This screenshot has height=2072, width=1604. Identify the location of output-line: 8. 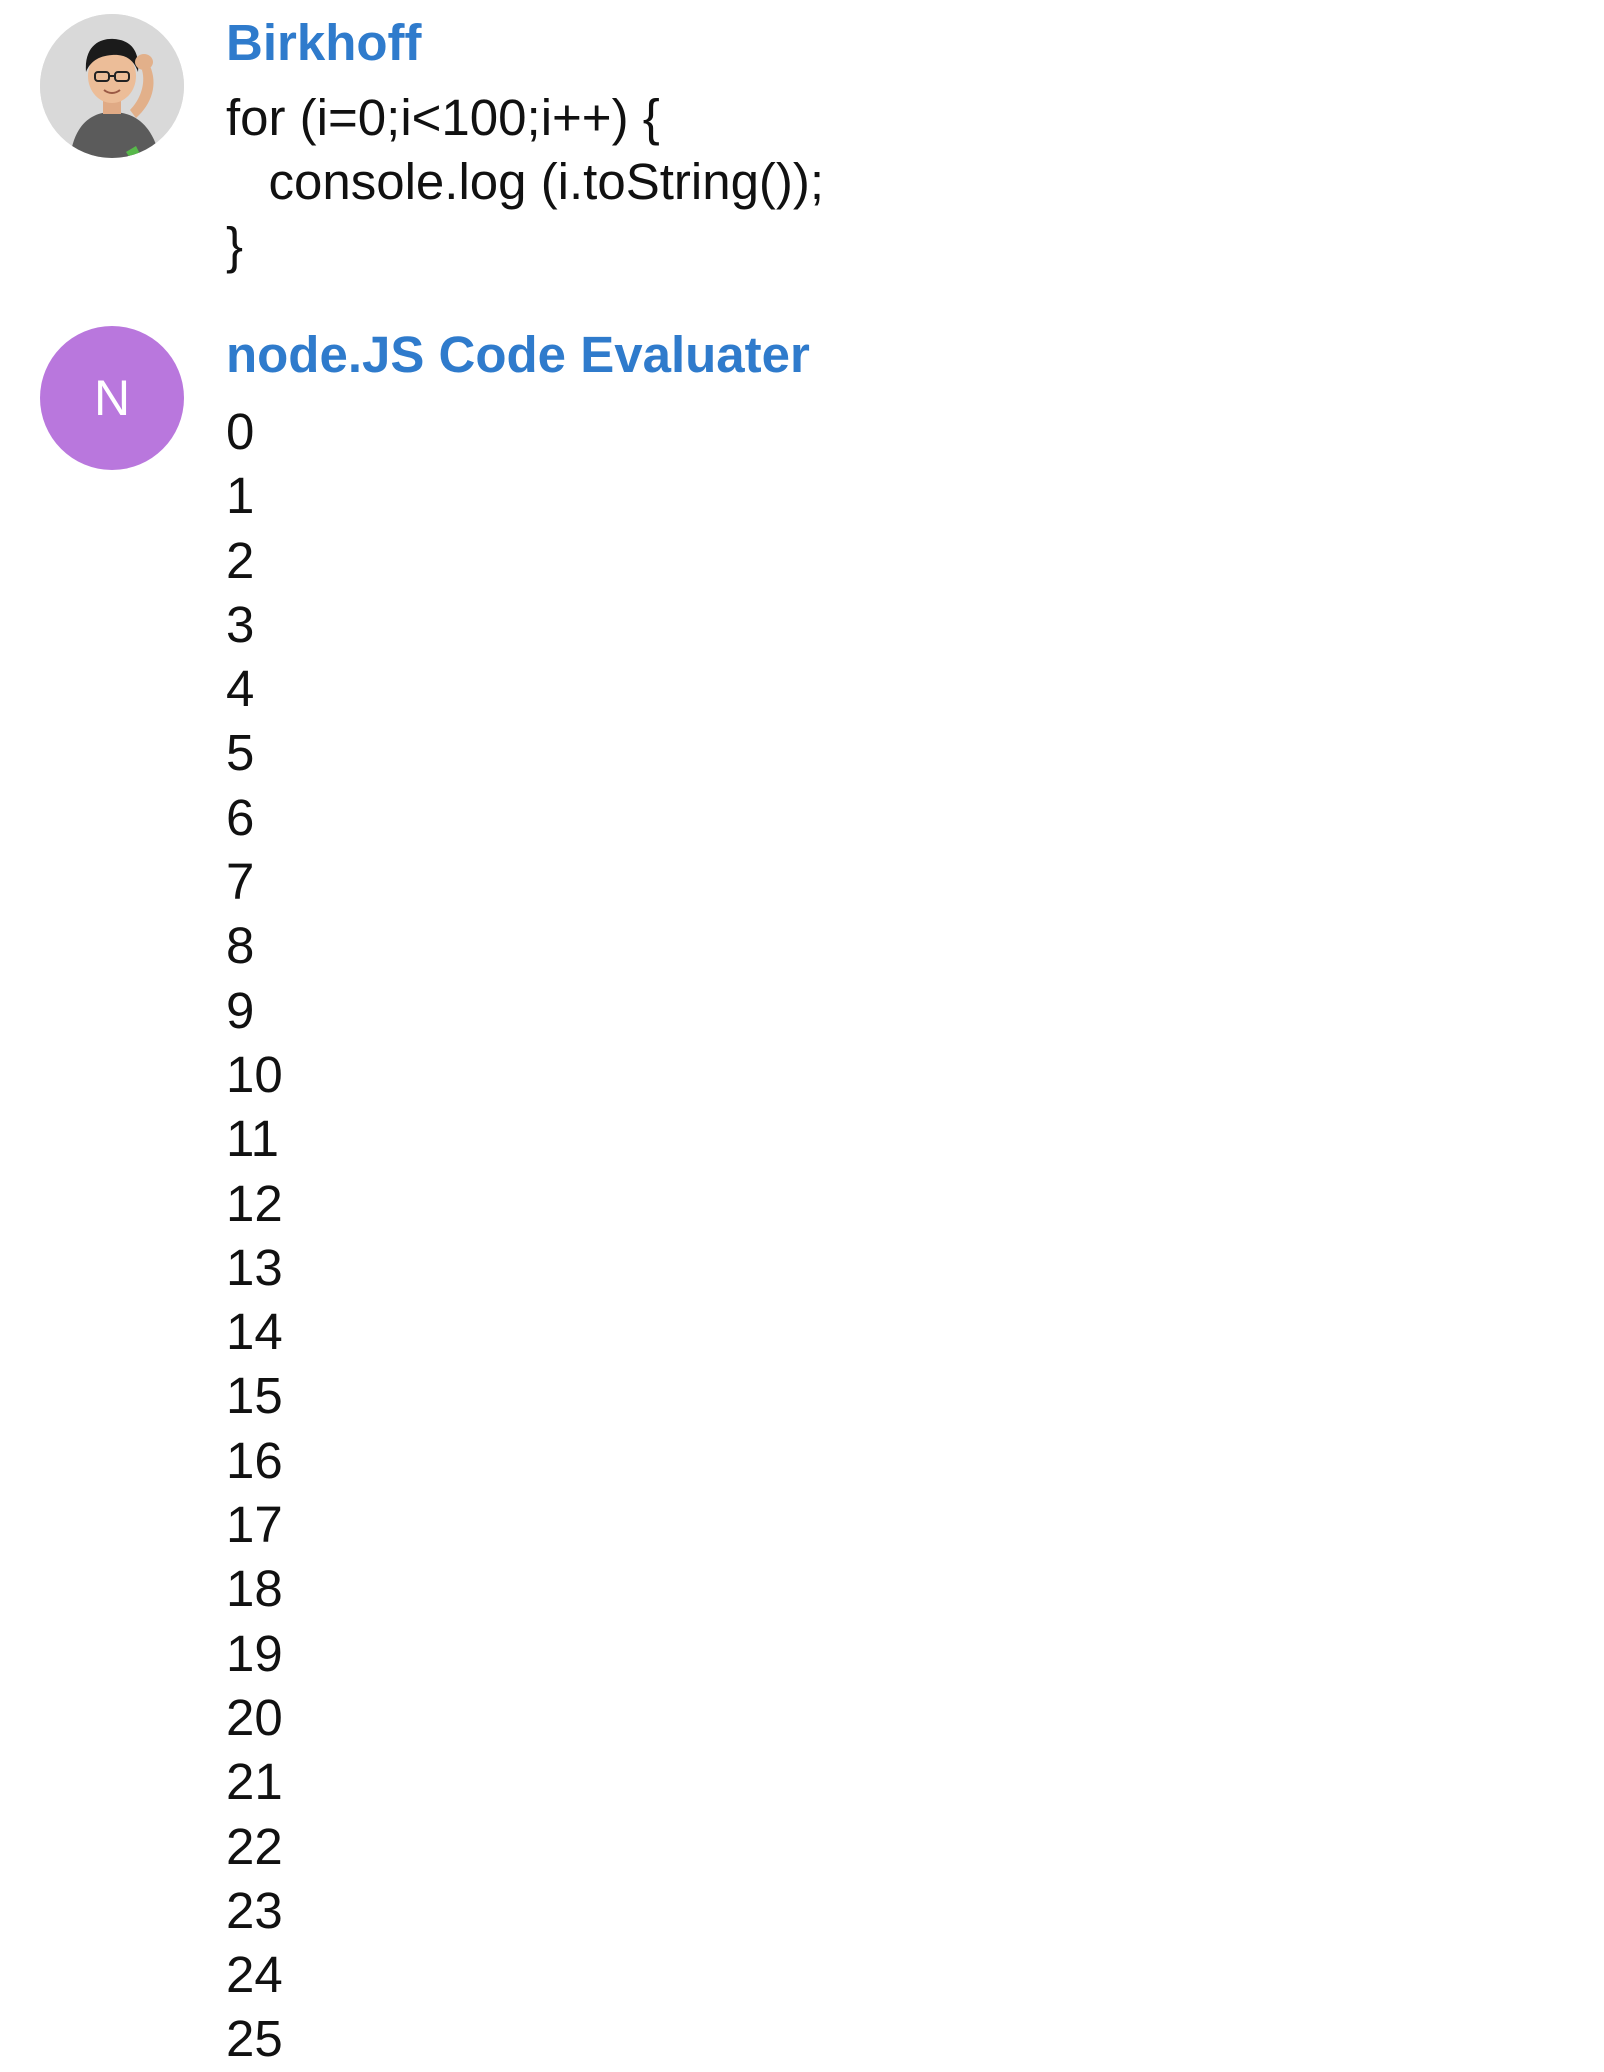
(240, 946).